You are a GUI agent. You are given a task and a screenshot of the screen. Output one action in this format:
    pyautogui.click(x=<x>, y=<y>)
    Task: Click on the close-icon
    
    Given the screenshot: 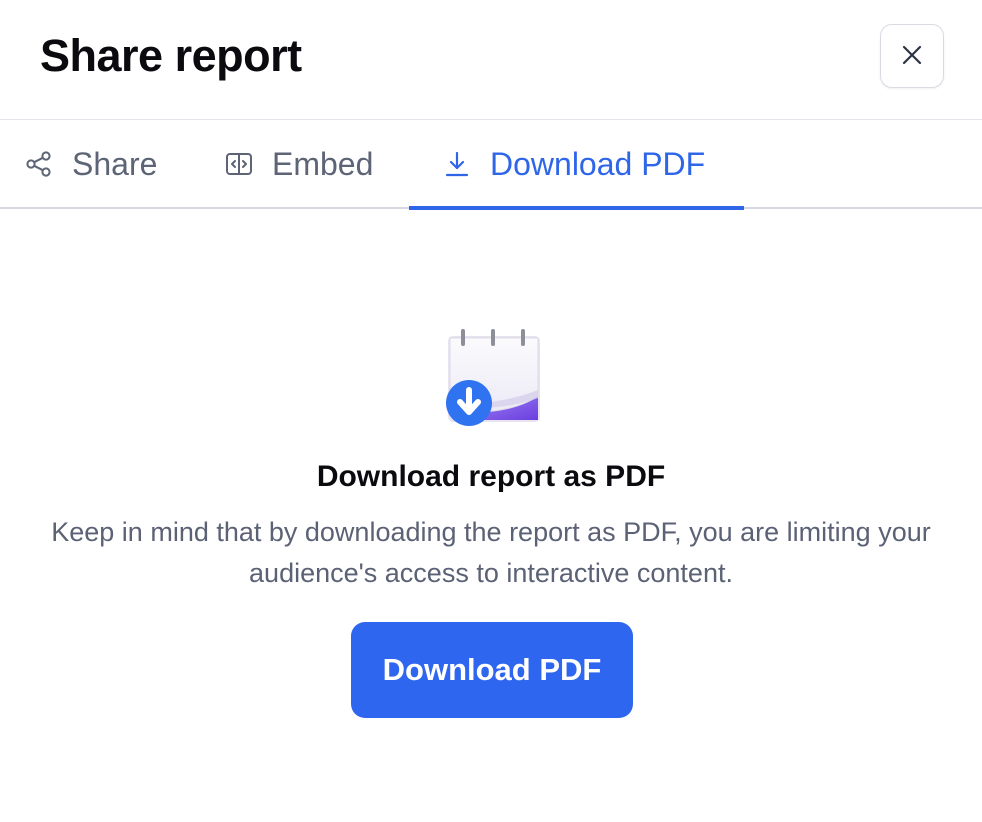 What is the action you would take?
    pyautogui.click(x=912, y=56)
    